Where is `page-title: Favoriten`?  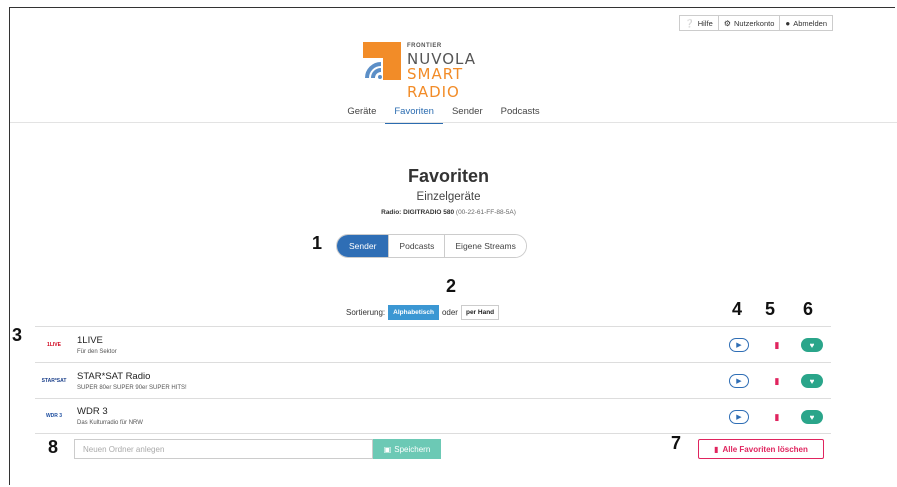 page-title: Favoriten is located at coordinates (448, 176).